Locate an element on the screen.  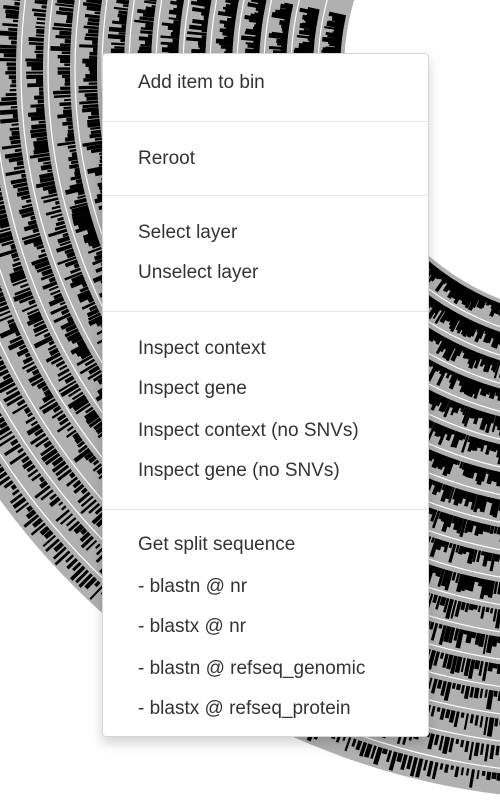
menu-item-add-item-to-bin: Add item to bin is located at coordinates (278, 83).